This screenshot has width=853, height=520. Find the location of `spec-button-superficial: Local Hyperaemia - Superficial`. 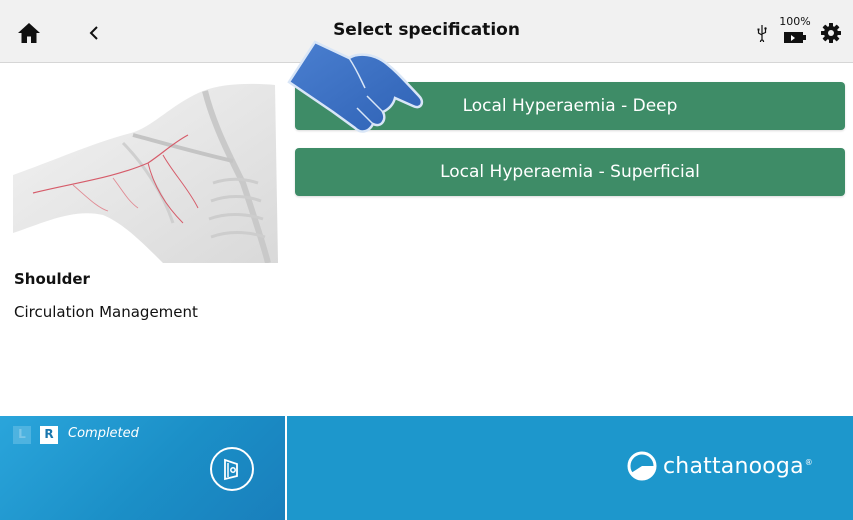

spec-button-superficial: Local Hyperaemia - Superficial is located at coordinates (570, 172).